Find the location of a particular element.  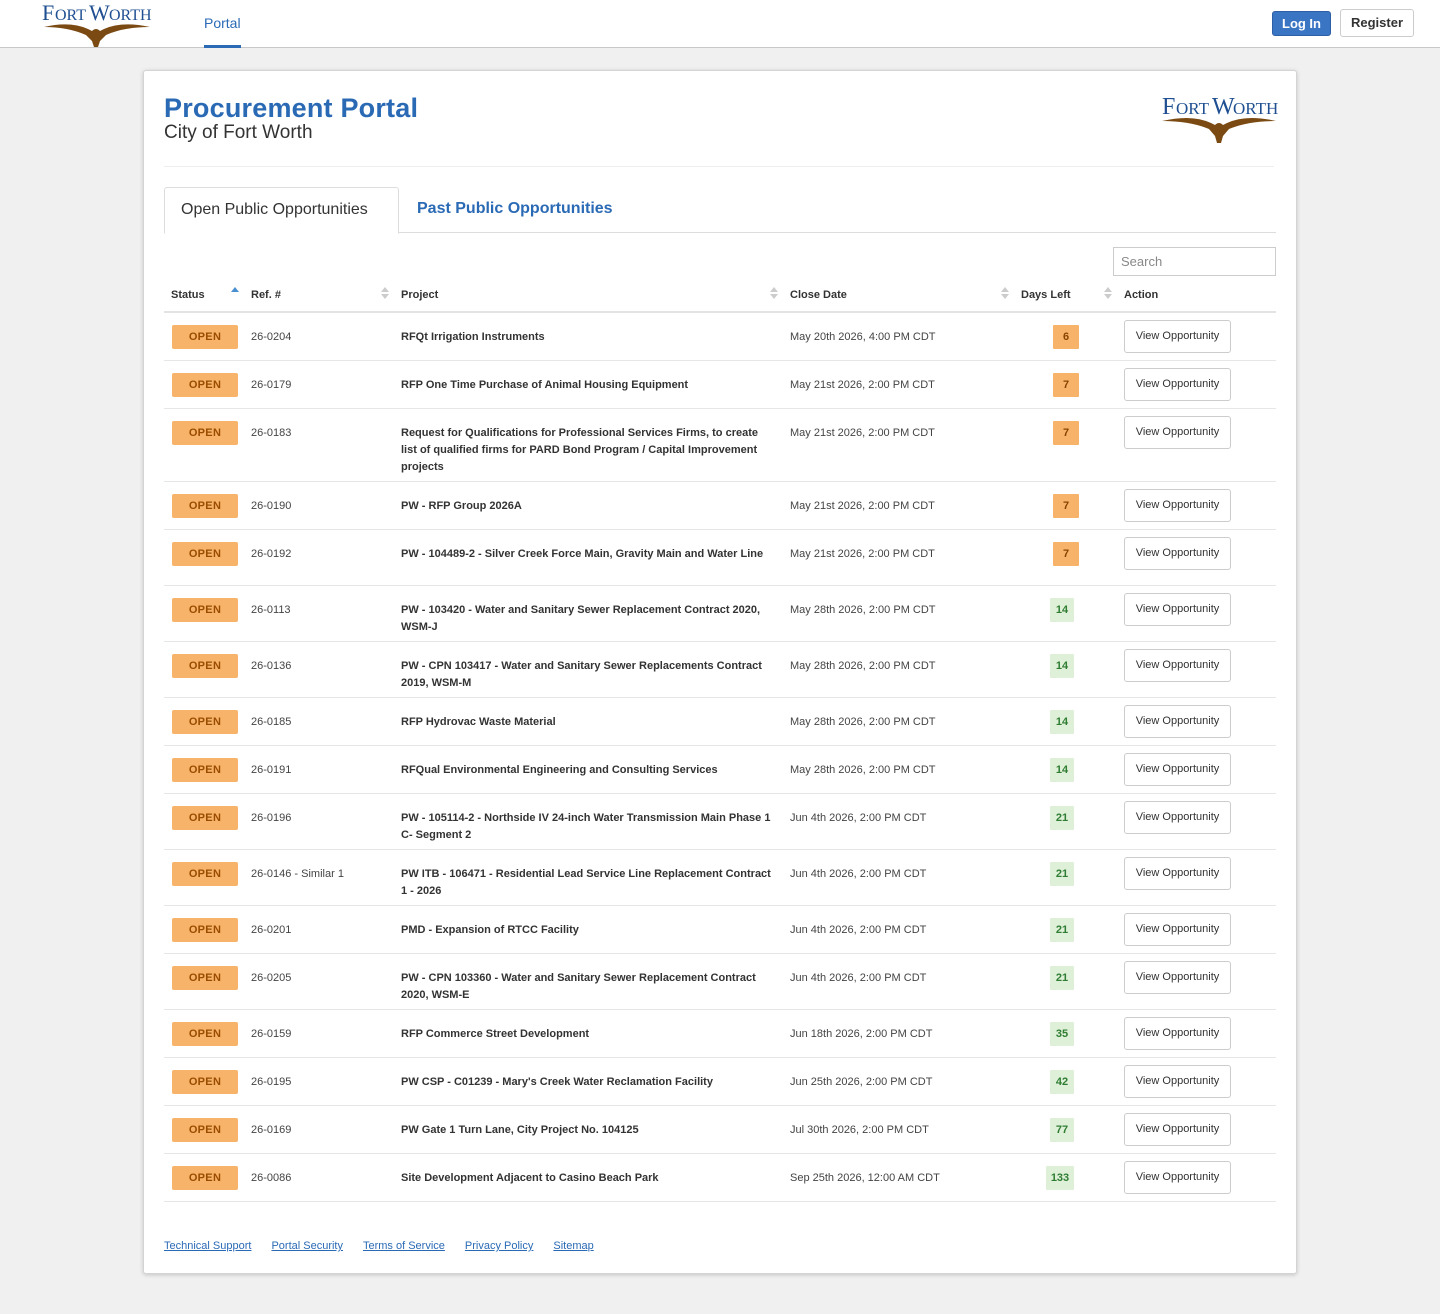

ref-number: 26-0179 is located at coordinates (271, 385).